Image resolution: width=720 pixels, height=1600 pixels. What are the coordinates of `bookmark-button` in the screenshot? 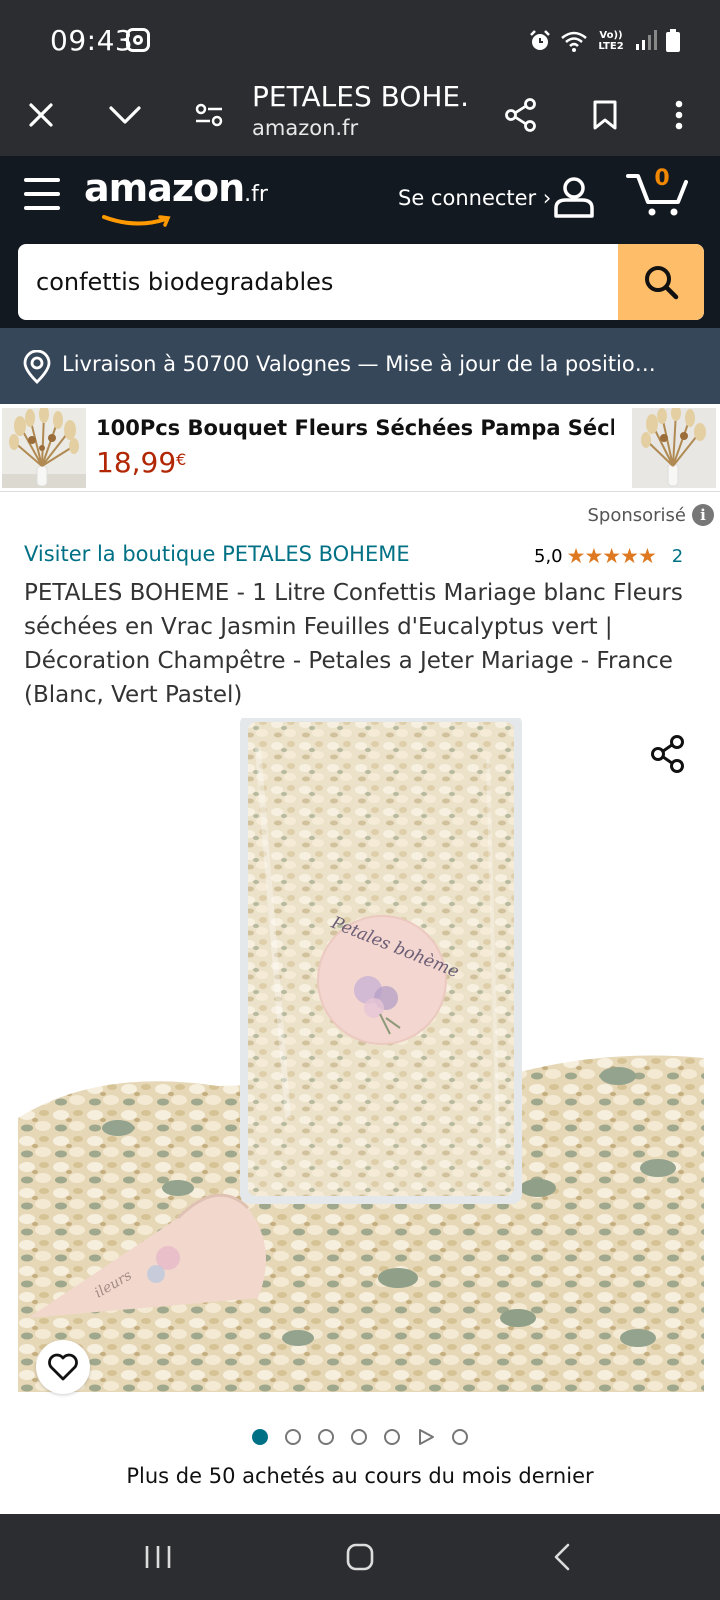 It's located at (605, 115).